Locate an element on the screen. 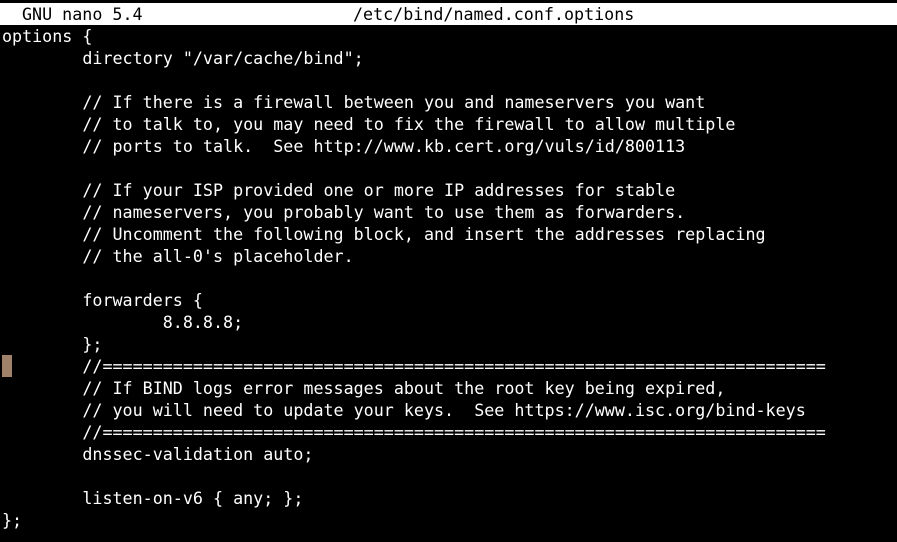 The image size is (897, 542). editor-line-2: directory "/var/cache/bind"; is located at coordinates (449, 58).